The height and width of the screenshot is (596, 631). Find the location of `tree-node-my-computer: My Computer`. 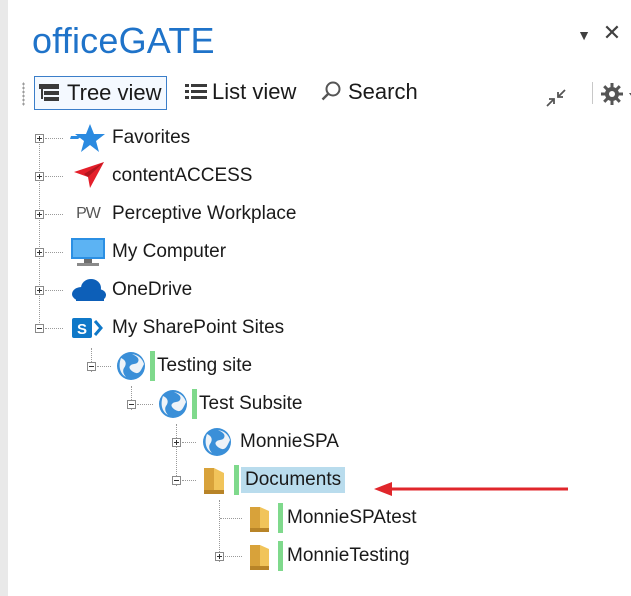

tree-node-my-computer: My Computer is located at coordinates (149, 252).